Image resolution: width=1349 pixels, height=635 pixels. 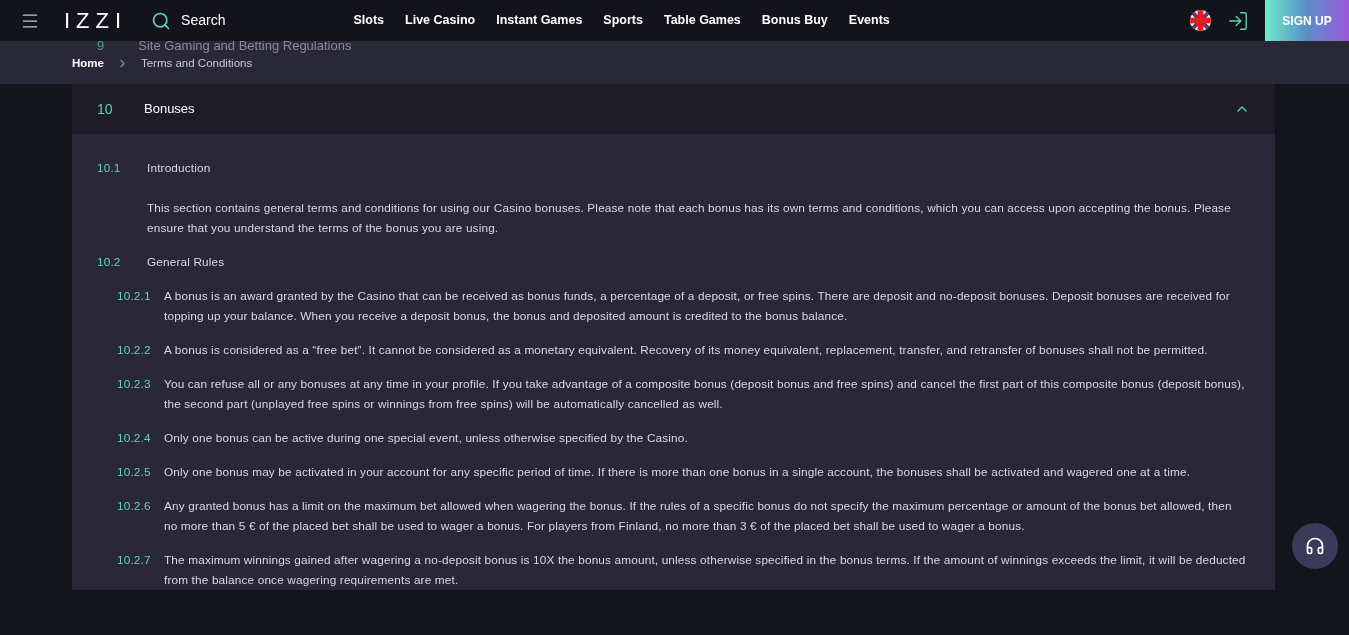 I want to click on flag-icon, so click(x=1200, y=20).